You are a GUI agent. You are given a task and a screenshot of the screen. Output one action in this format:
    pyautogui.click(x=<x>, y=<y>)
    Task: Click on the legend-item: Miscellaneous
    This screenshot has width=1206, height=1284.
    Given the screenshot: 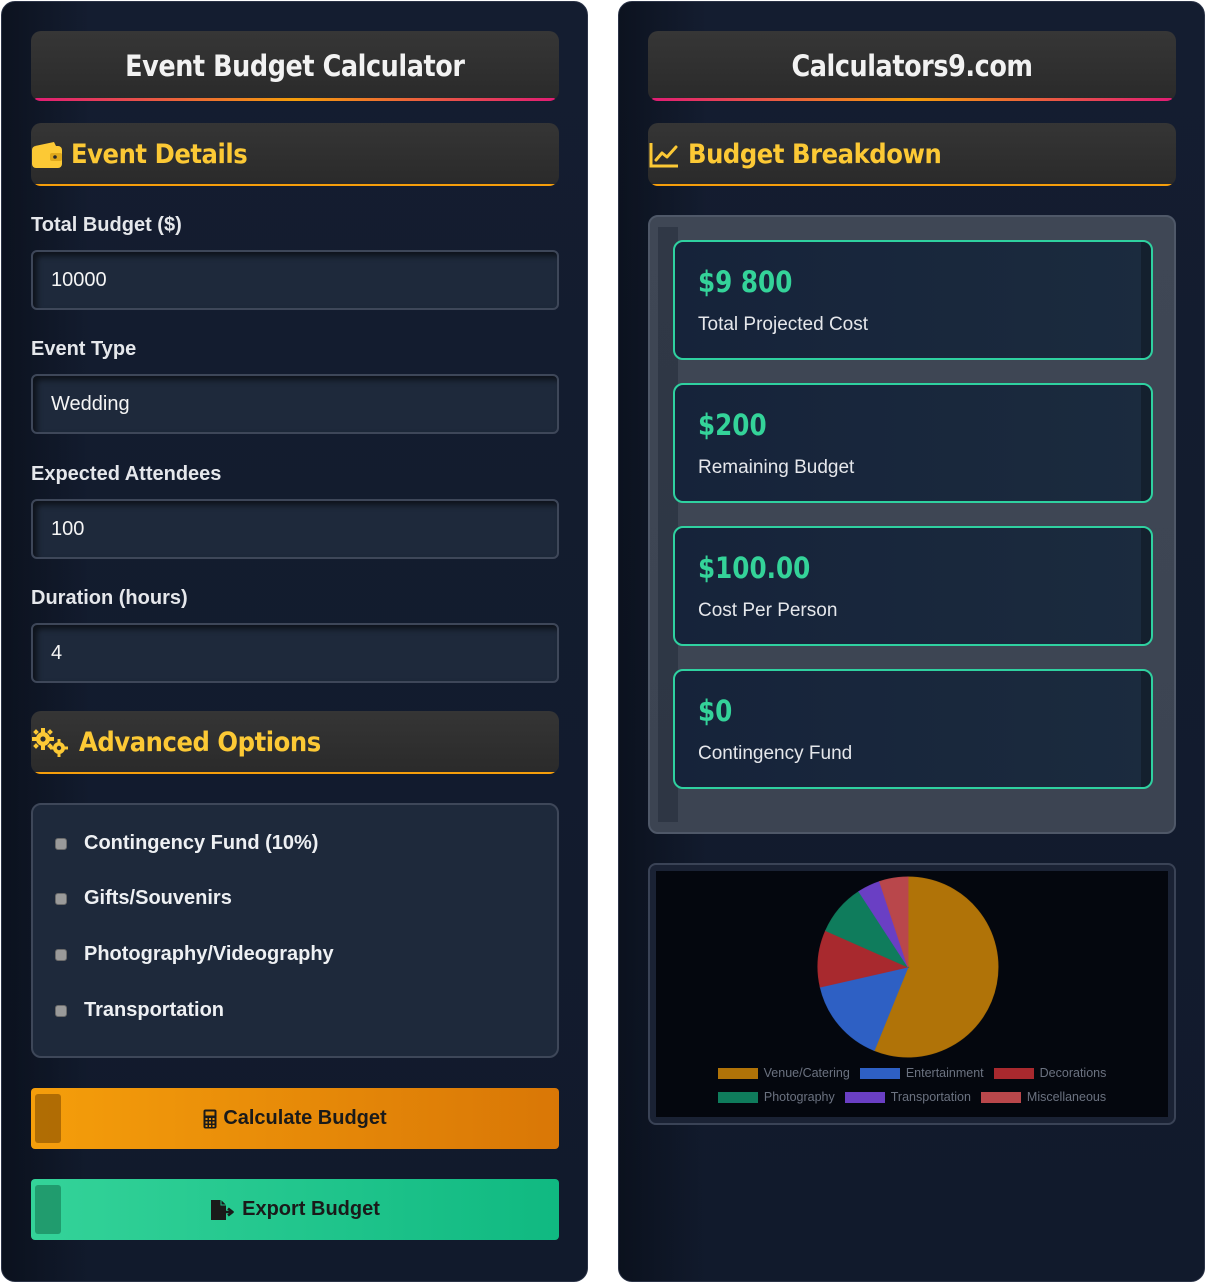 What is the action you would take?
    pyautogui.click(x=1043, y=1097)
    